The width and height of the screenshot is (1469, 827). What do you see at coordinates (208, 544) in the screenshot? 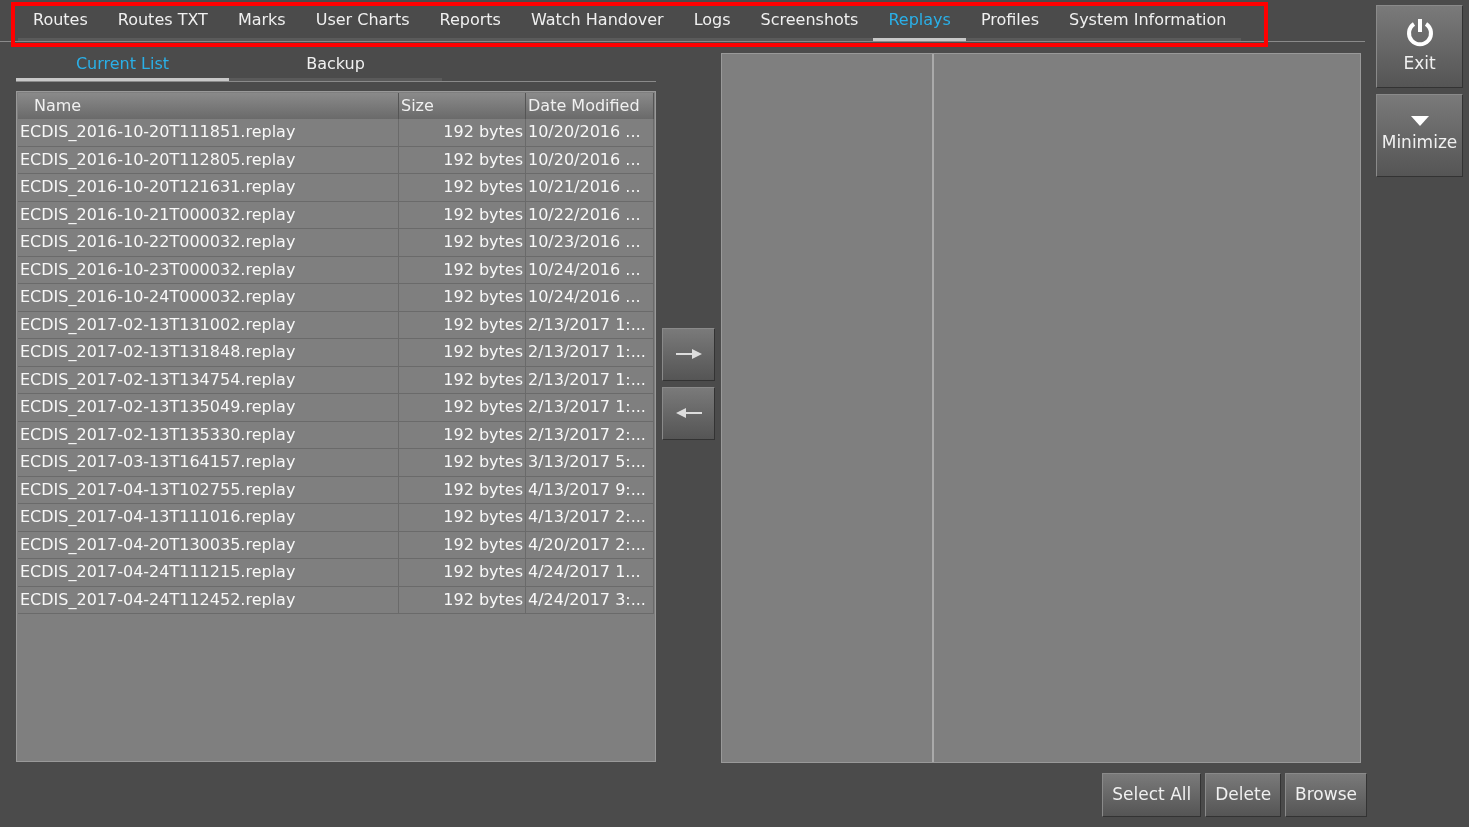
I see `table-cell: ECDIS_2017-04-20T130035.replay` at bounding box center [208, 544].